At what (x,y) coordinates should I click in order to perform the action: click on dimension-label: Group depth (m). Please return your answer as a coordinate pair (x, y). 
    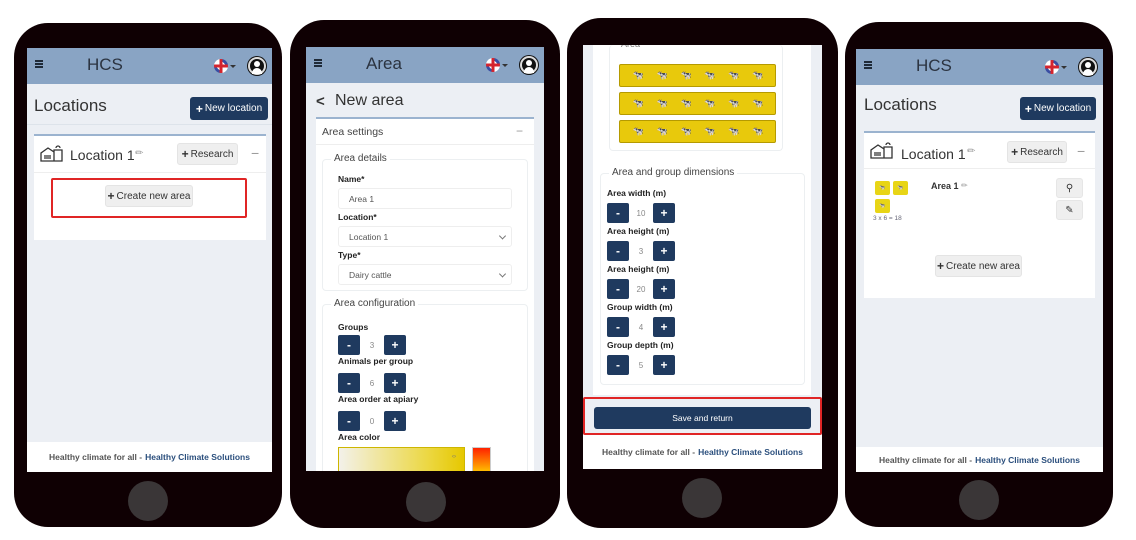
    Looking at the image, I should click on (640, 345).